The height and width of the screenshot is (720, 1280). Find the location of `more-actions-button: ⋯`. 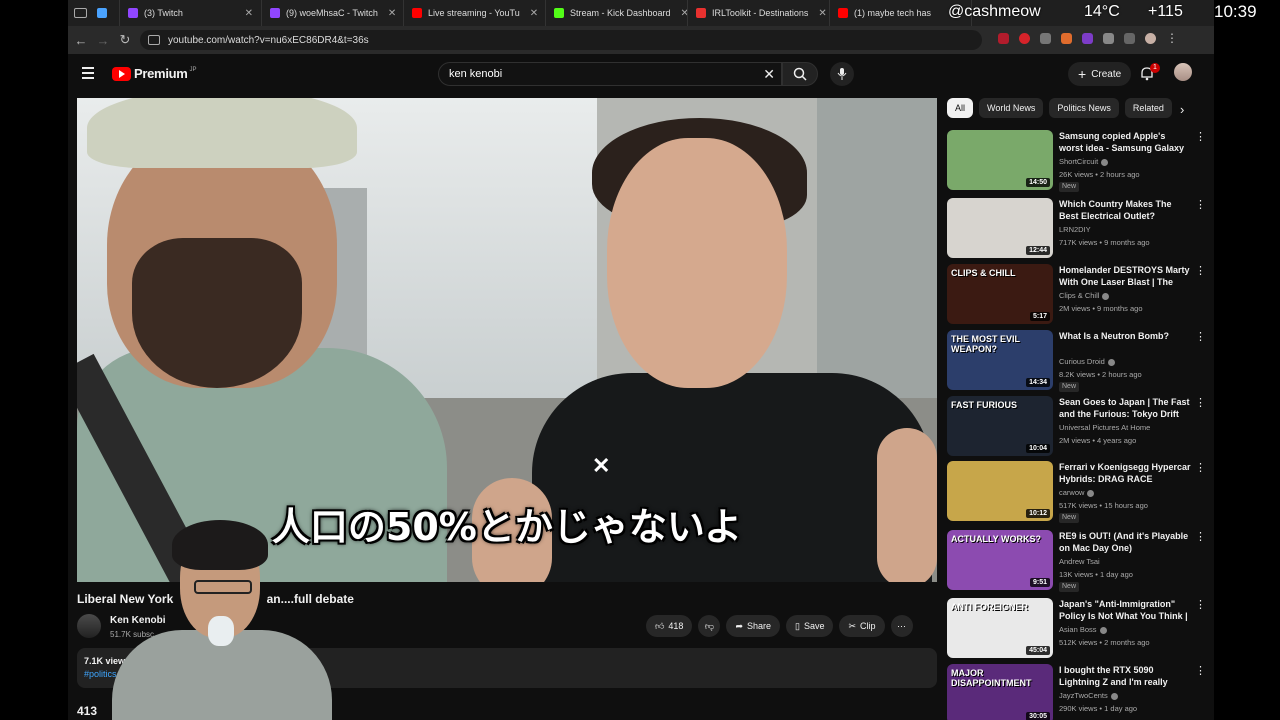

more-actions-button: ⋯ is located at coordinates (901, 626).